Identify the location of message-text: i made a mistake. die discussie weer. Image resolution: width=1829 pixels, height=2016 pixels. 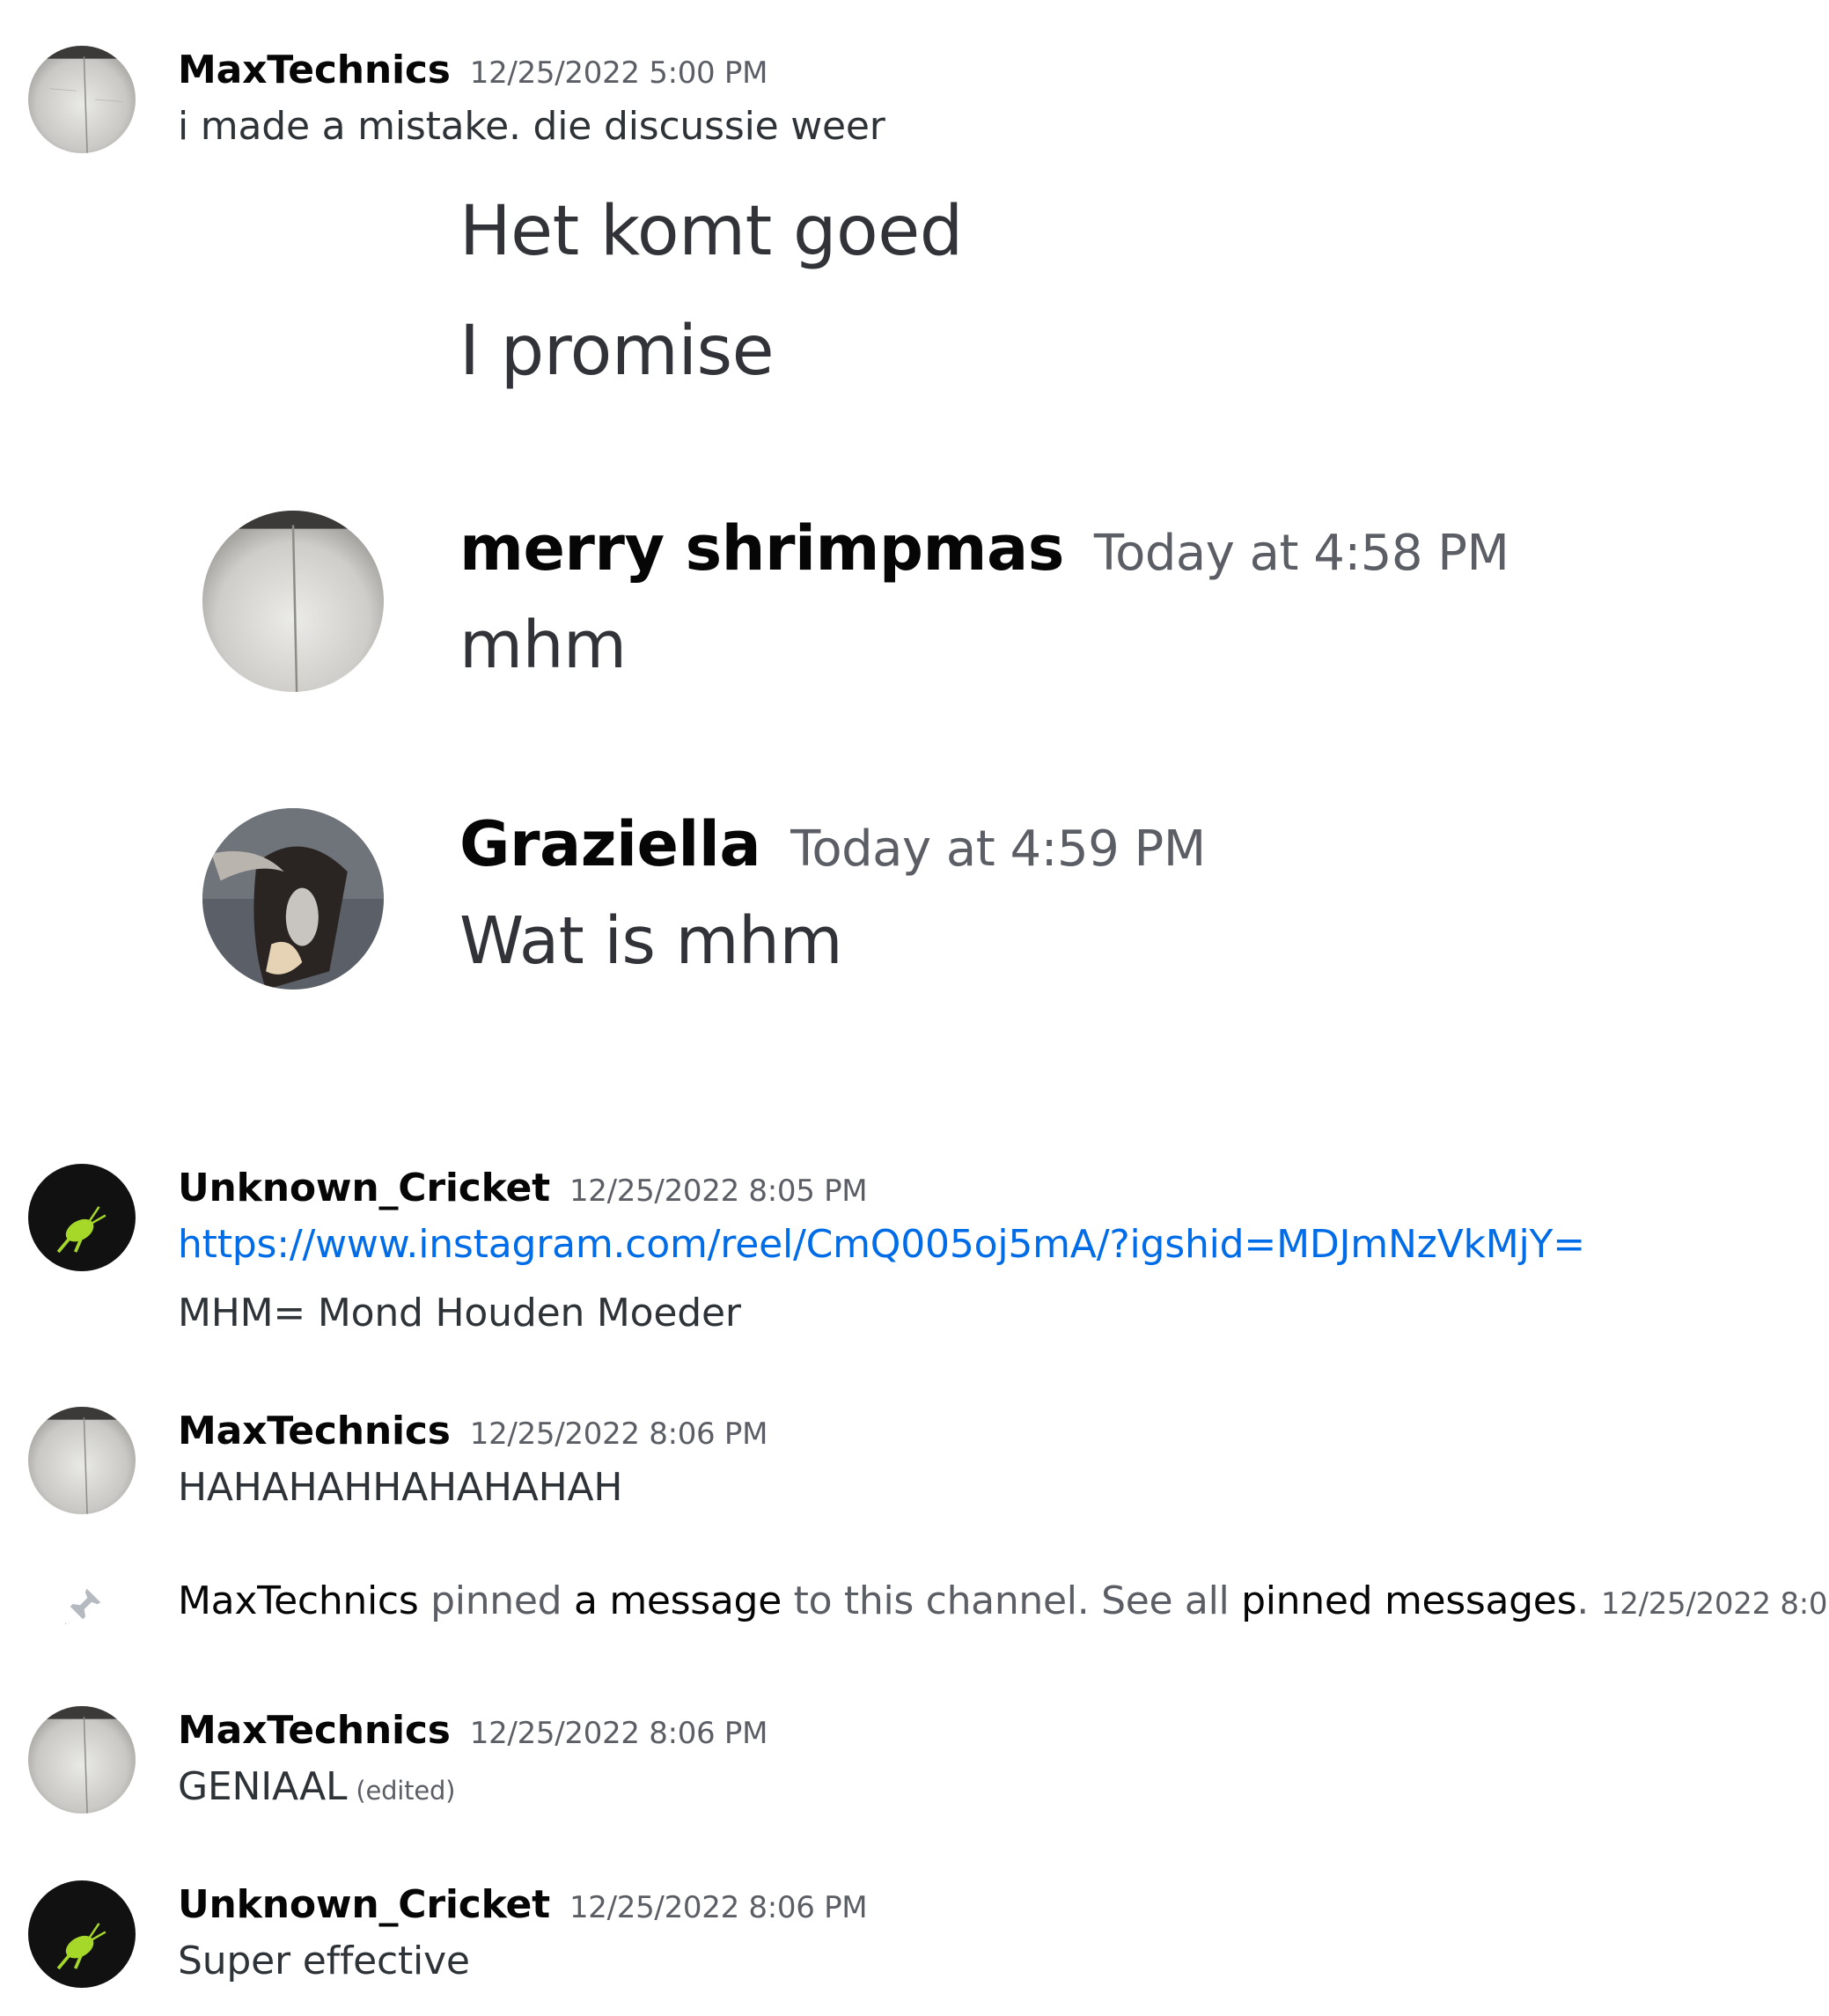
(531, 127).